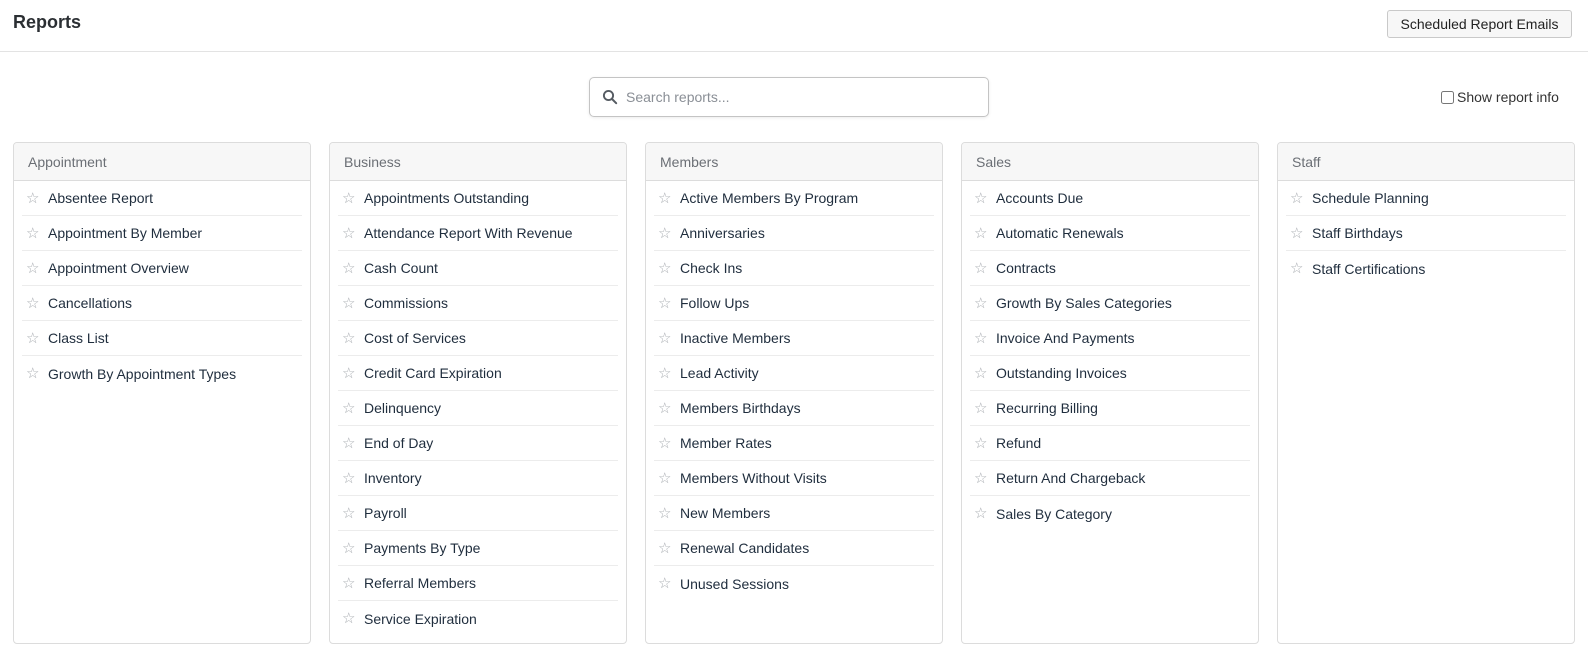  Describe the element at coordinates (794, 478) in the screenshot. I see `report-item: ☆ Members Without Visits` at that location.